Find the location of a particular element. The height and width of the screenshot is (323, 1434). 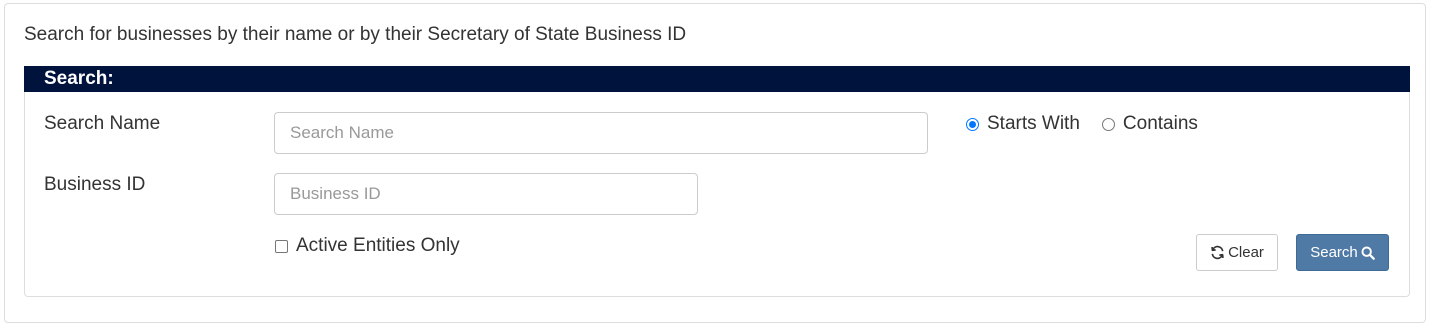

starts-with-radio: Starts With is located at coordinates (1023, 124).